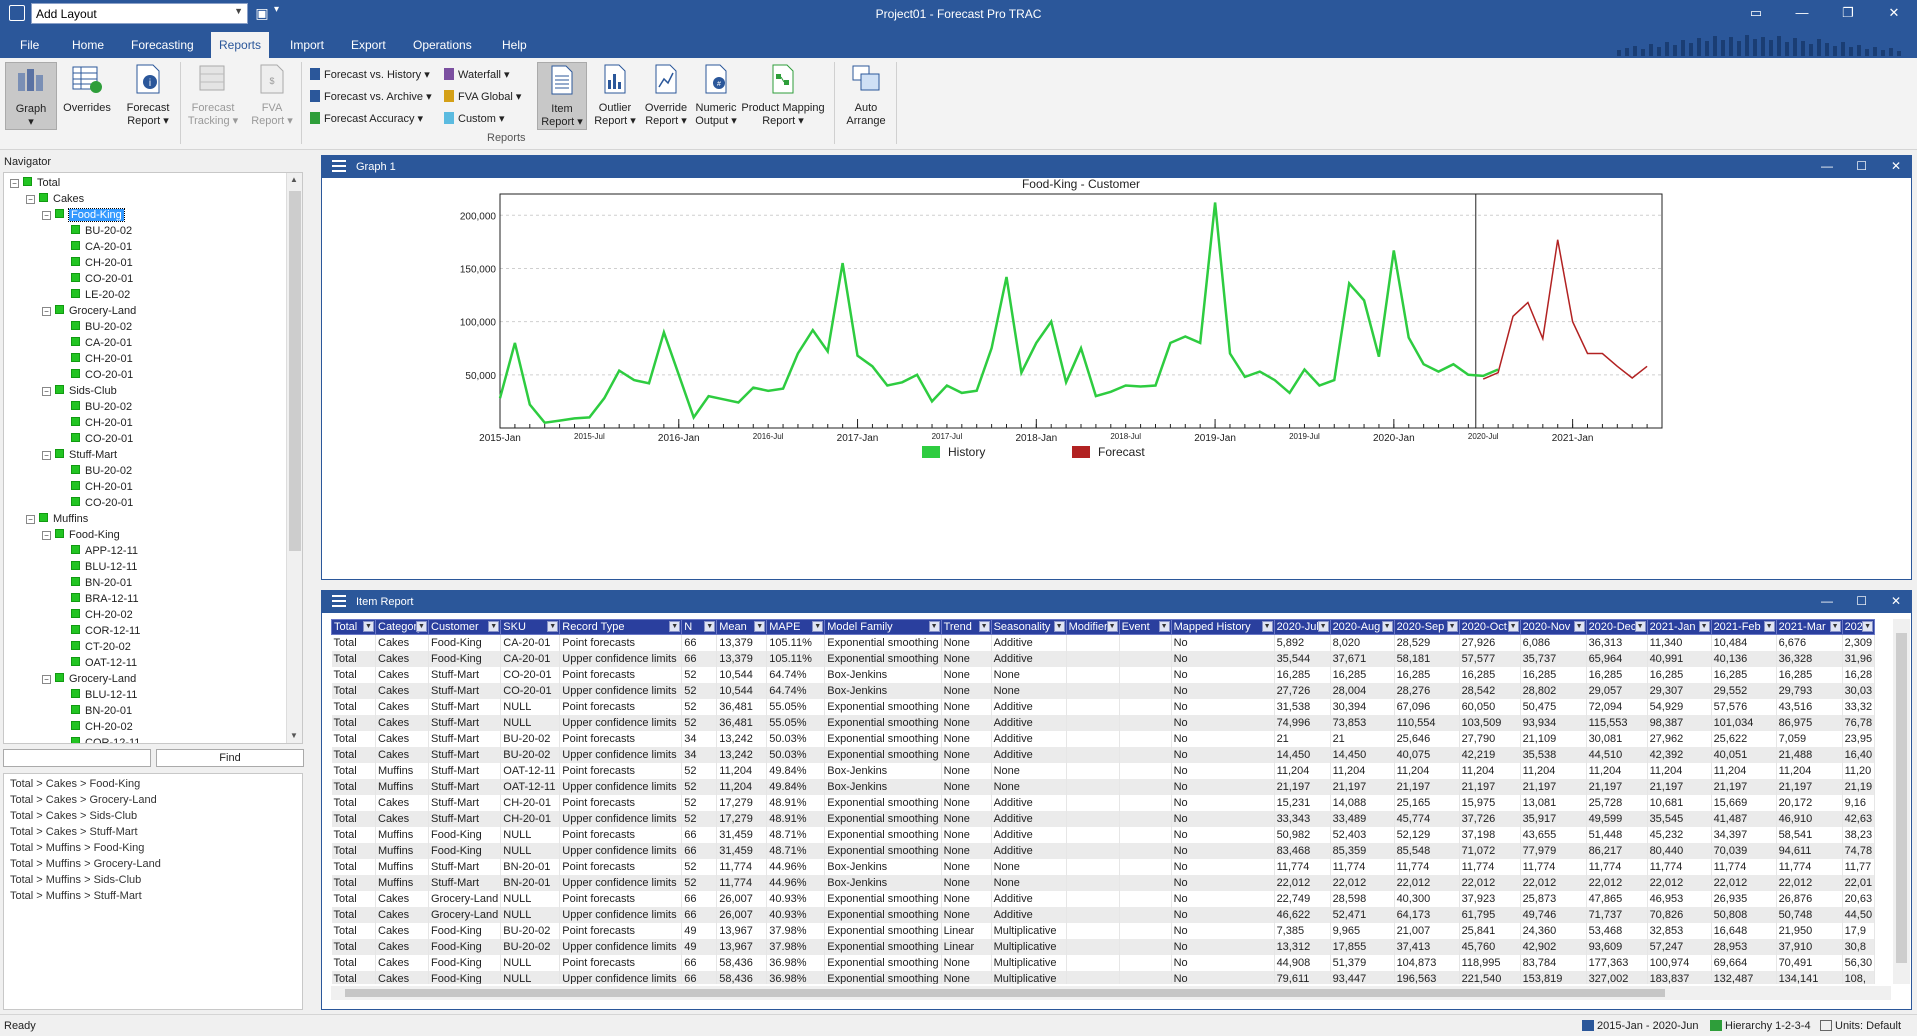 The image size is (1917, 1036). I want to click on tree-node: CO-20-01, so click(102, 504).